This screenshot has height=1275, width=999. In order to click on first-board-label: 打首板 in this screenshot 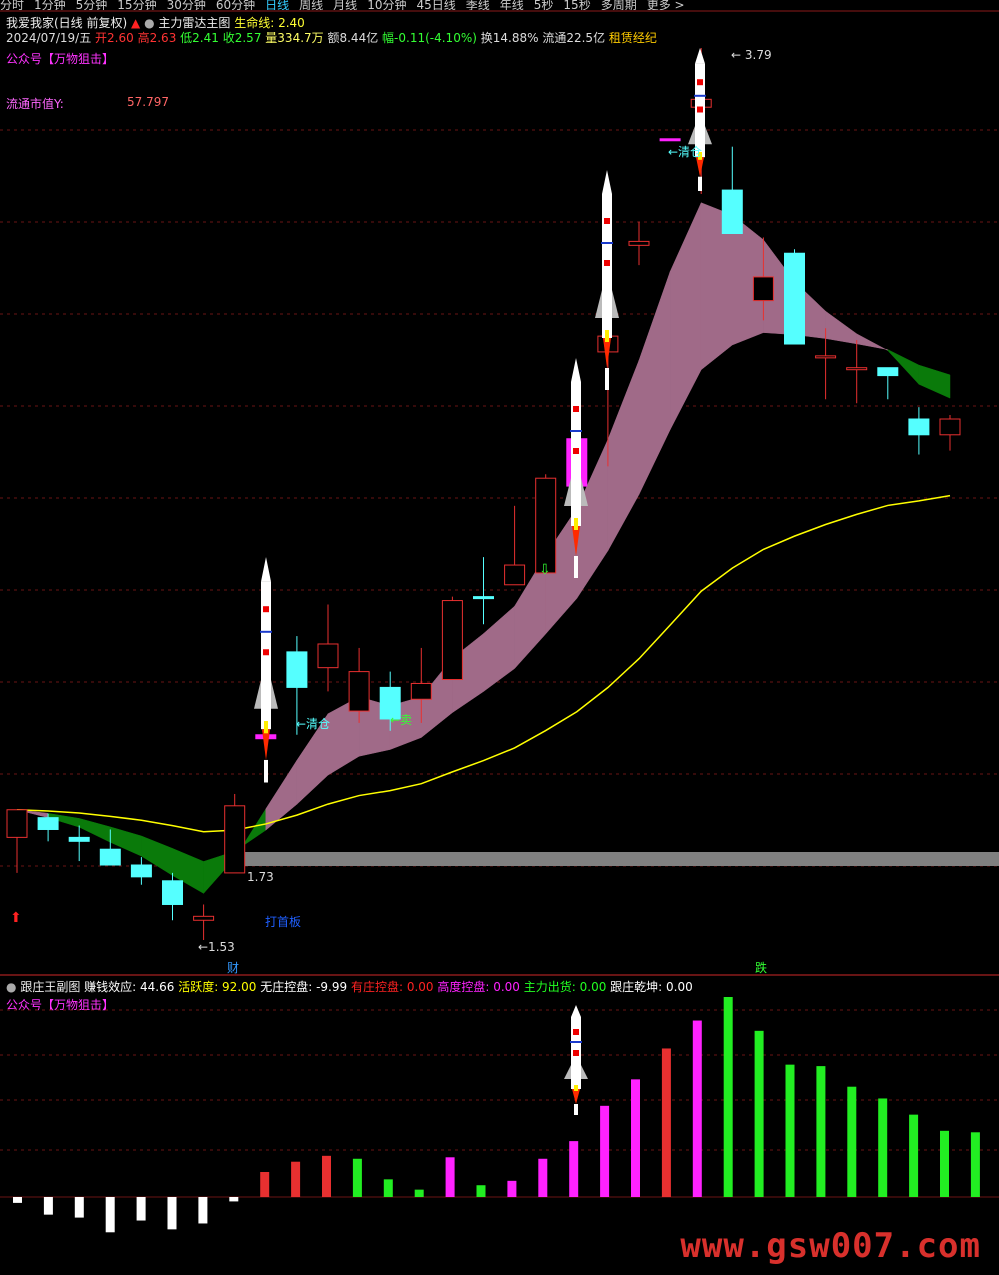, I will do `click(283, 922)`.